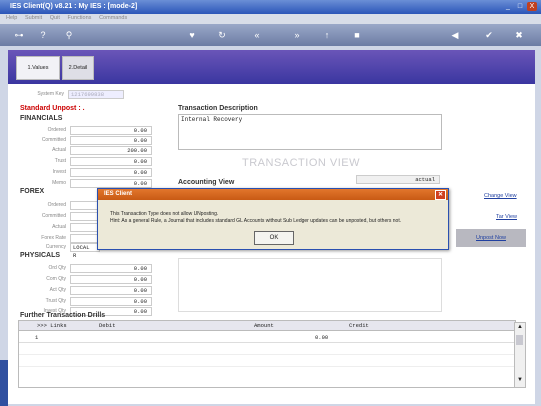 Image resolution: width=541 pixels, height=406 pixels. I want to click on tar-view-link: Tar View, so click(506, 217).